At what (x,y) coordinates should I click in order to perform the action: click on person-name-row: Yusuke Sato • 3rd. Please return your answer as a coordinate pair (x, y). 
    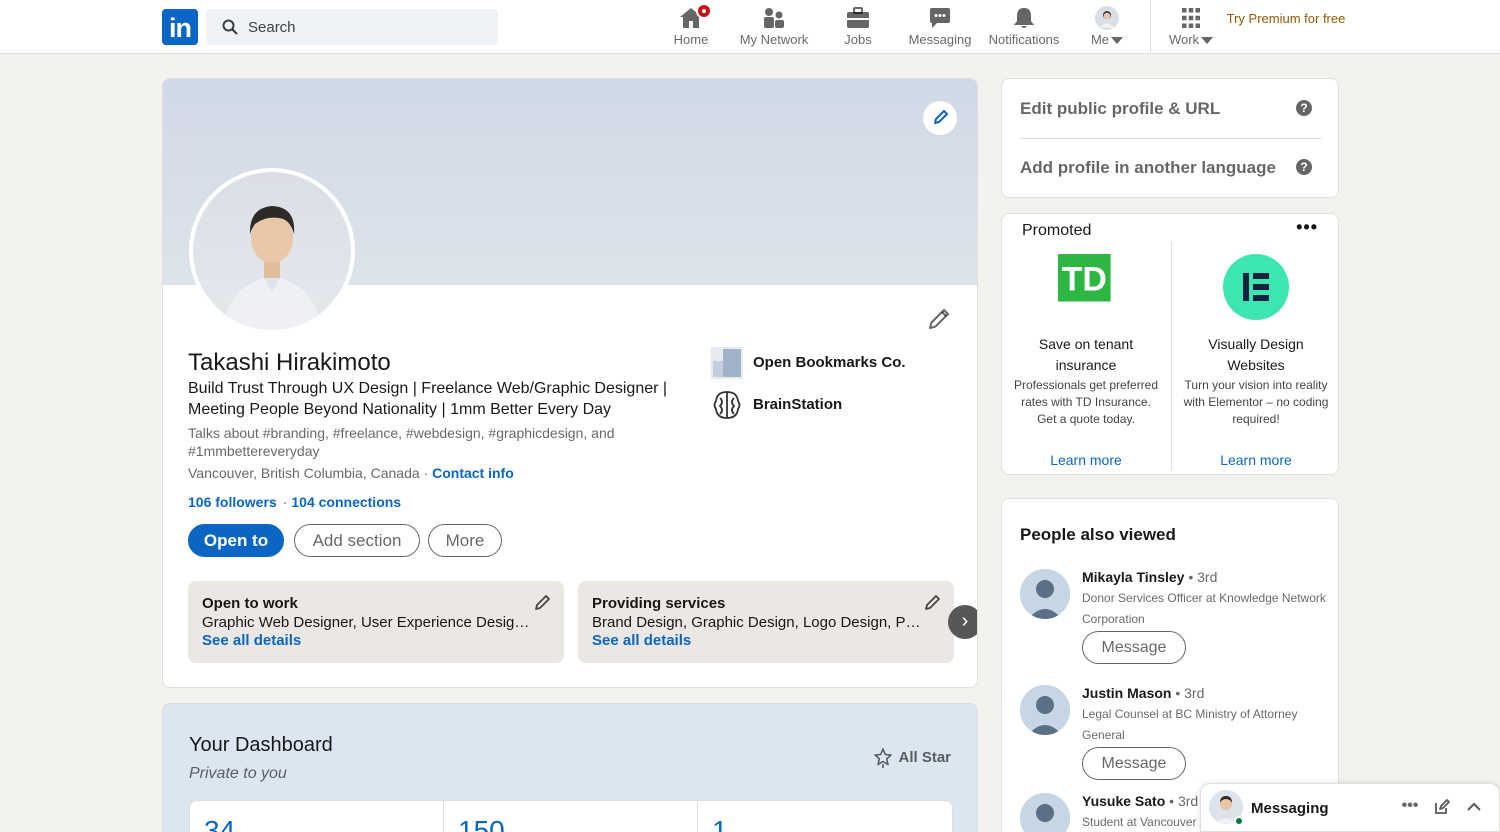
    Looking at the image, I should click on (1140, 801).